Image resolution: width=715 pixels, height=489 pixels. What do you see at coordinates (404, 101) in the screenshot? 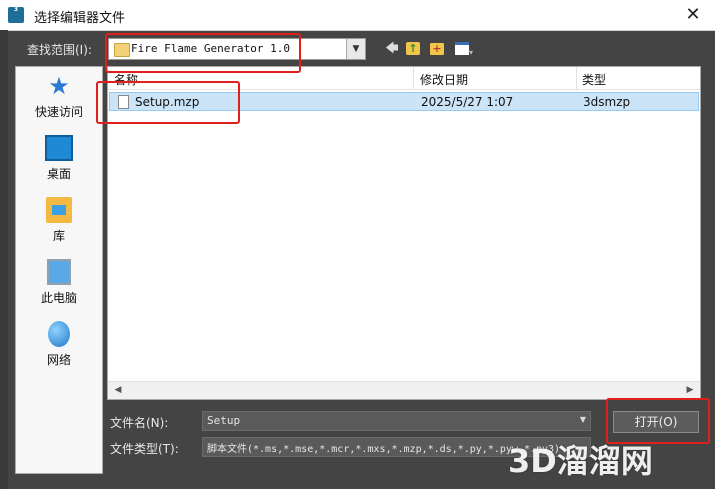
I see `file-row: Setup.mzp 2025/5/27 1:07 3dsmzp` at bounding box center [404, 101].